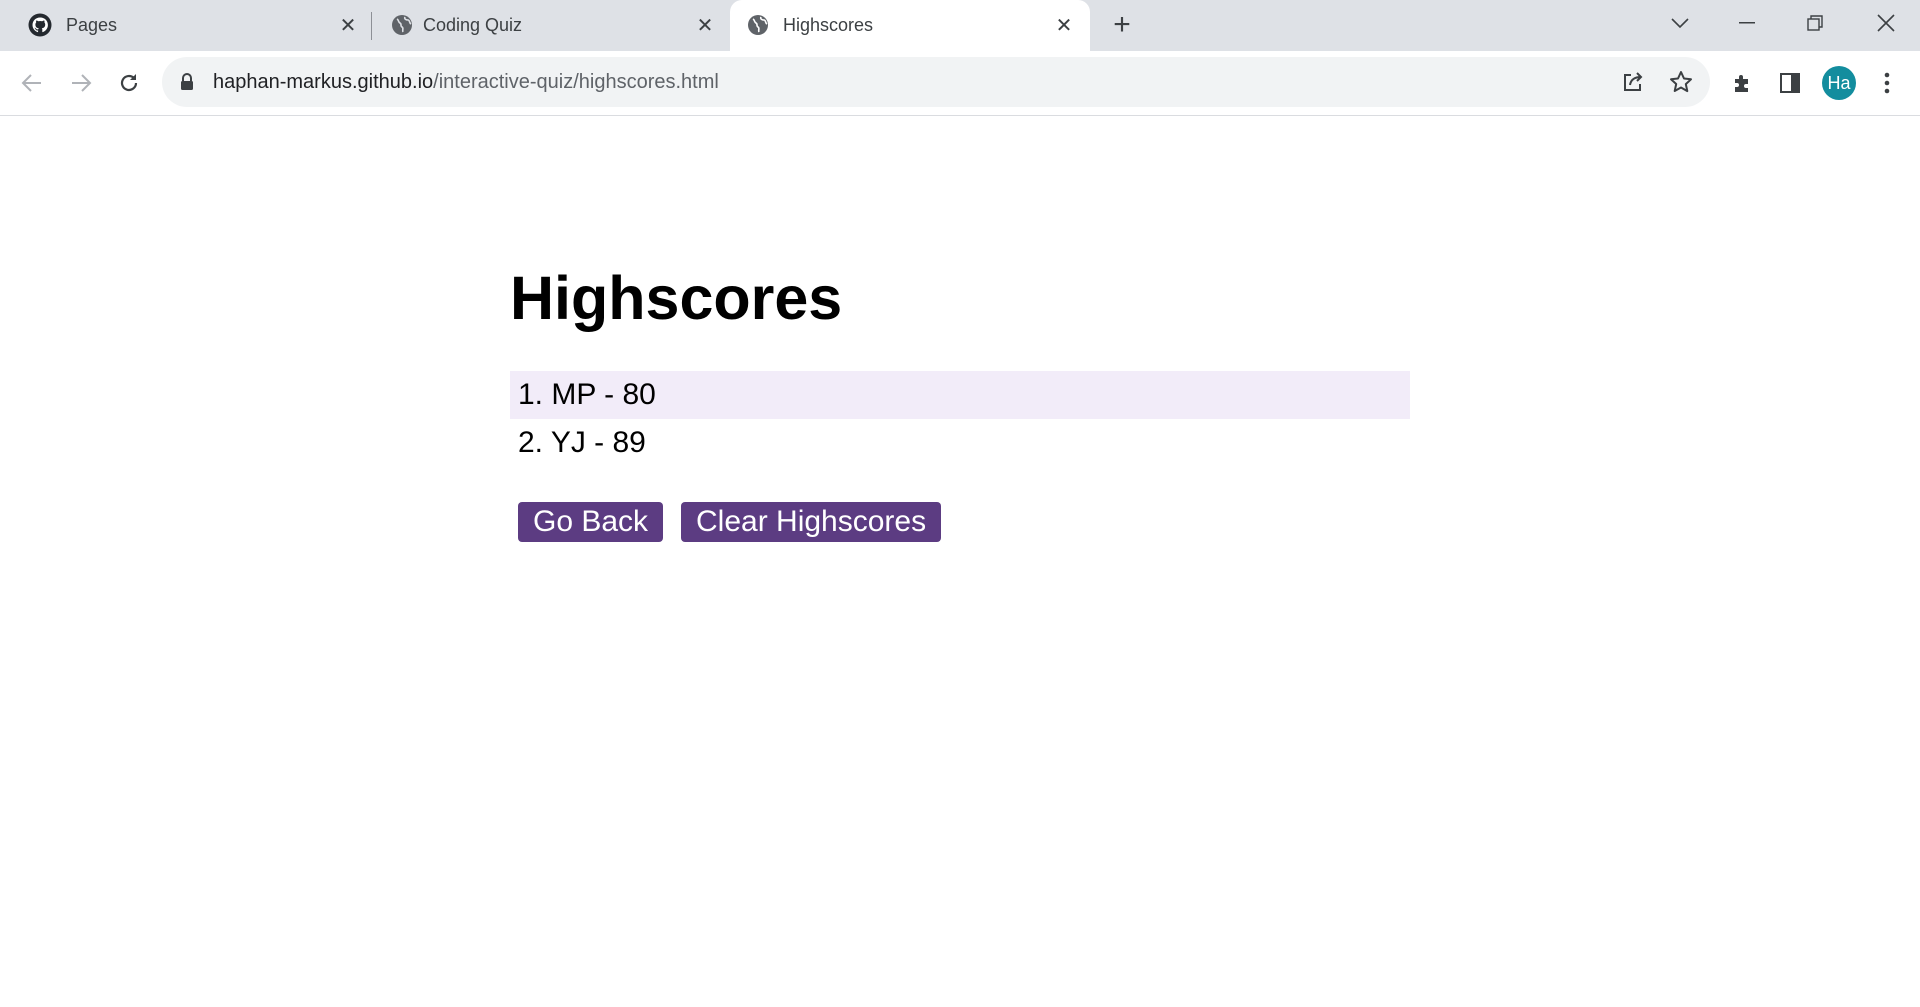 The image size is (1920, 1007). Describe the element at coordinates (81, 83) in the screenshot. I see `forward-icon` at that location.